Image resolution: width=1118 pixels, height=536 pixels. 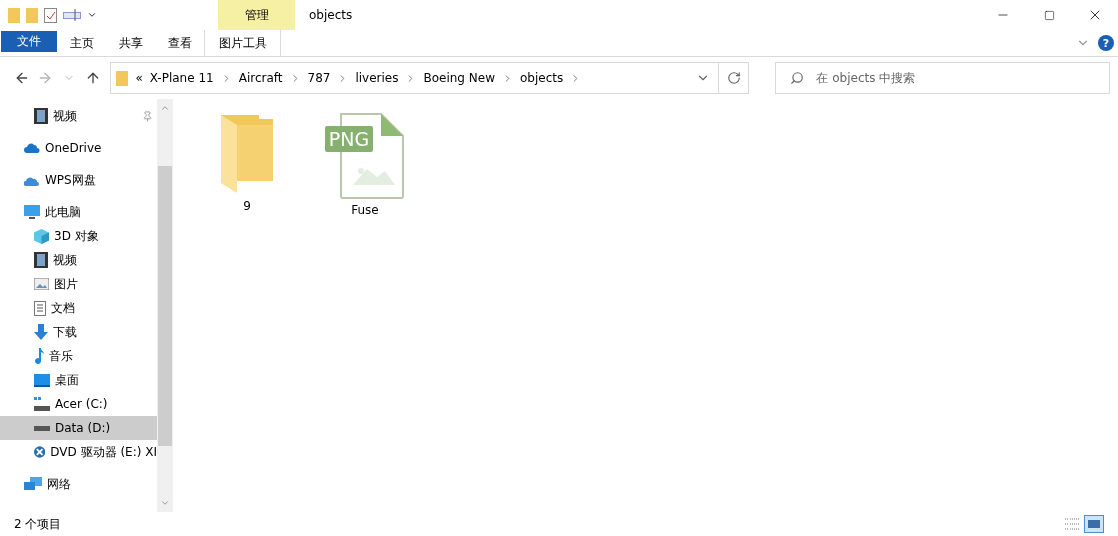 What do you see at coordinates (942, 78) in the screenshot?
I see `search-field: 在 objects 中搜索` at bounding box center [942, 78].